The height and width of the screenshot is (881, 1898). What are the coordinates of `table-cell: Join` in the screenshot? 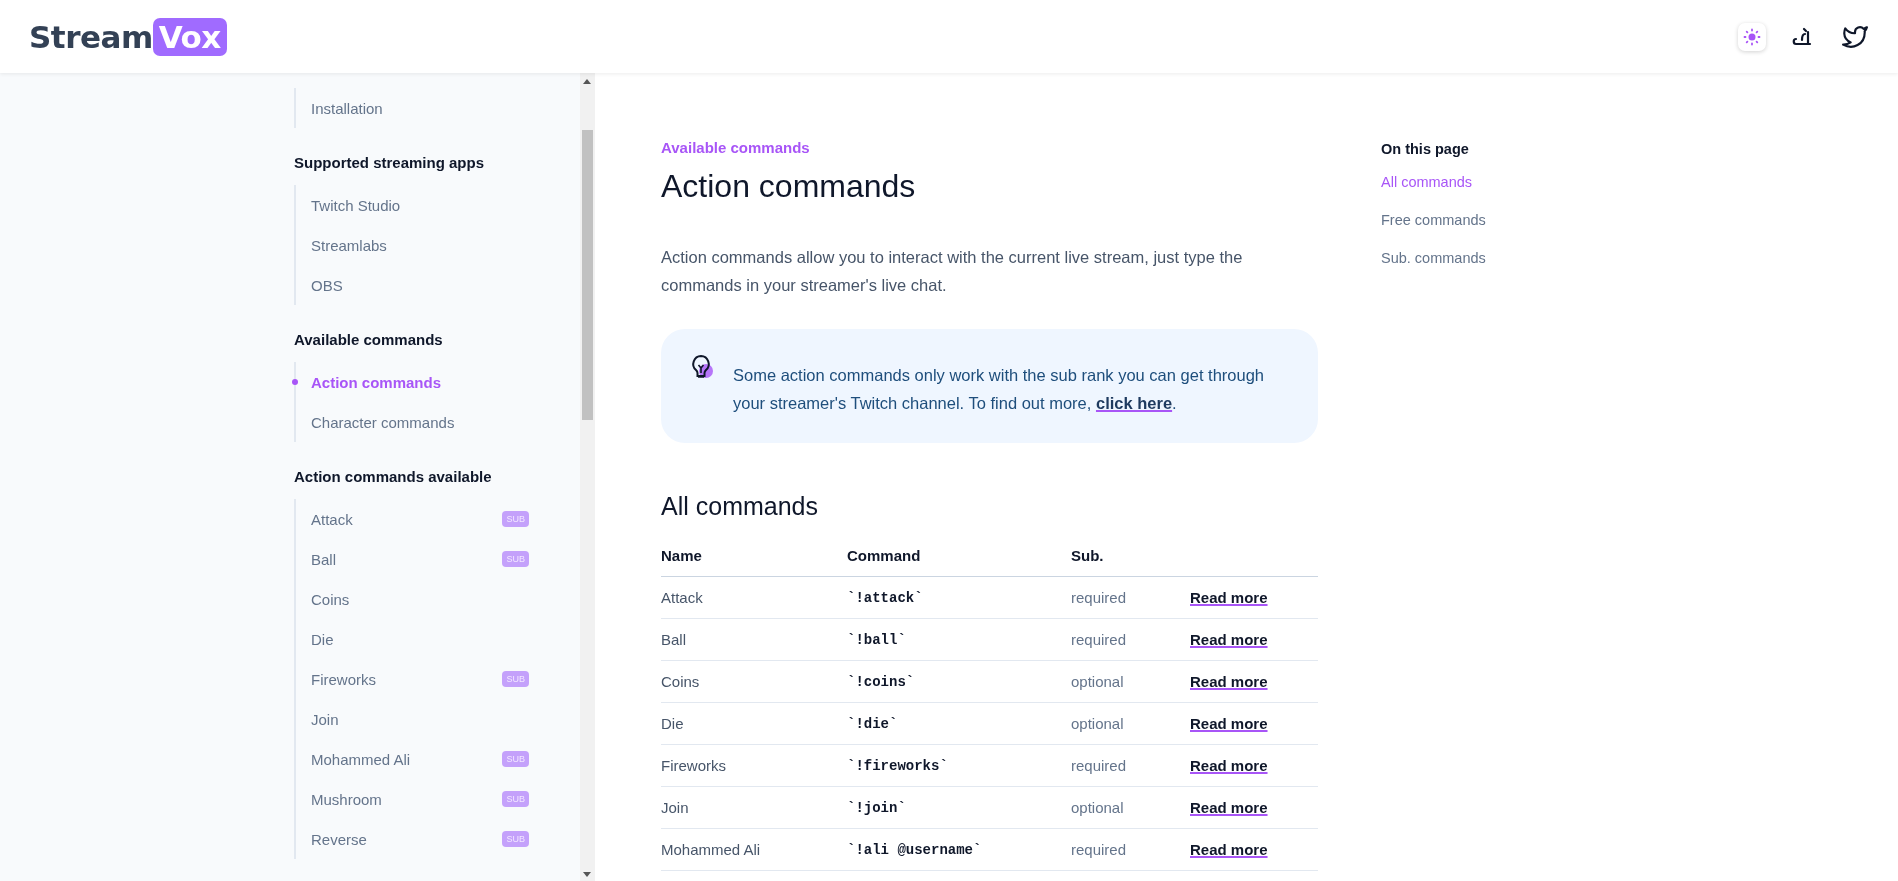 It's located at (754, 807).